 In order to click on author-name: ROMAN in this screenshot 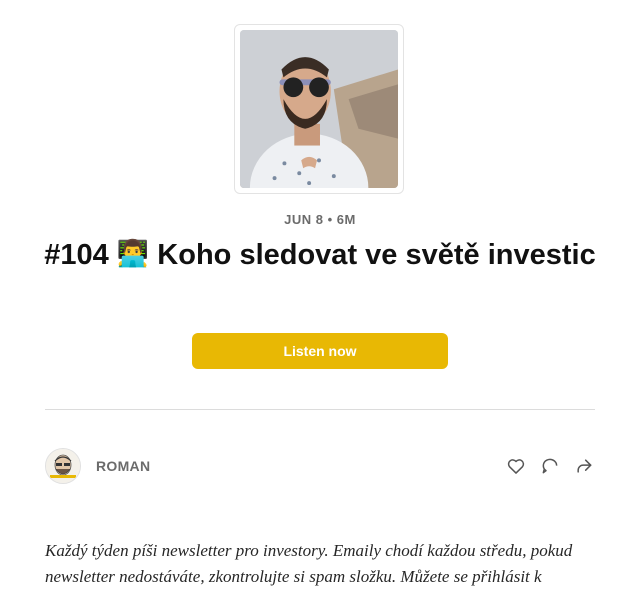, I will do `click(123, 466)`.